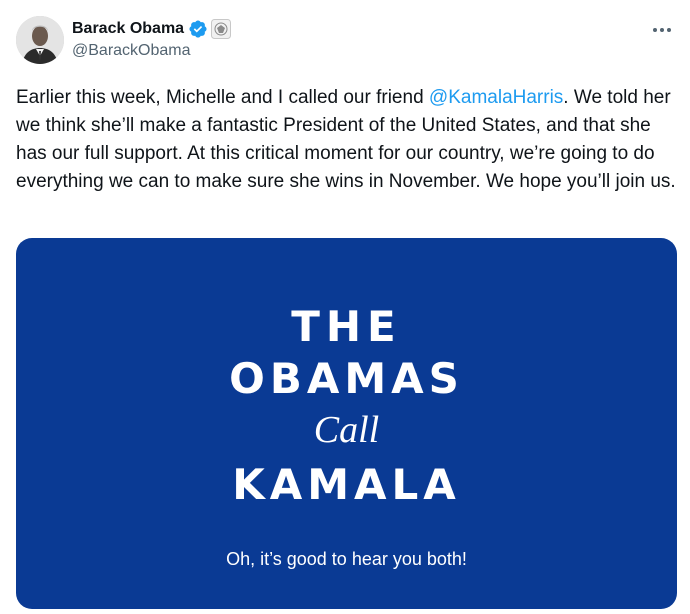 The height and width of the screenshot is (614, 690). I want to click on display-name: Barack Obama, so click(128, 29).